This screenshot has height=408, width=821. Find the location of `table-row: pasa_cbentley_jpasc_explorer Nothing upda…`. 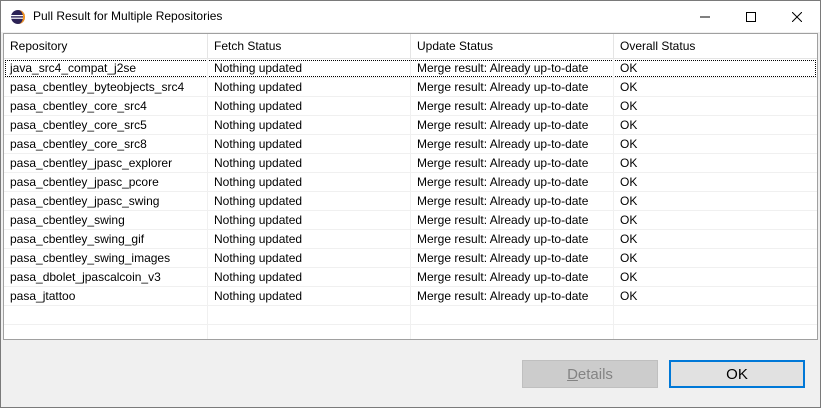

table-row: pasa_cbentley_jpasc_explorer Nothing upda… is located at coordinates (410, 163).